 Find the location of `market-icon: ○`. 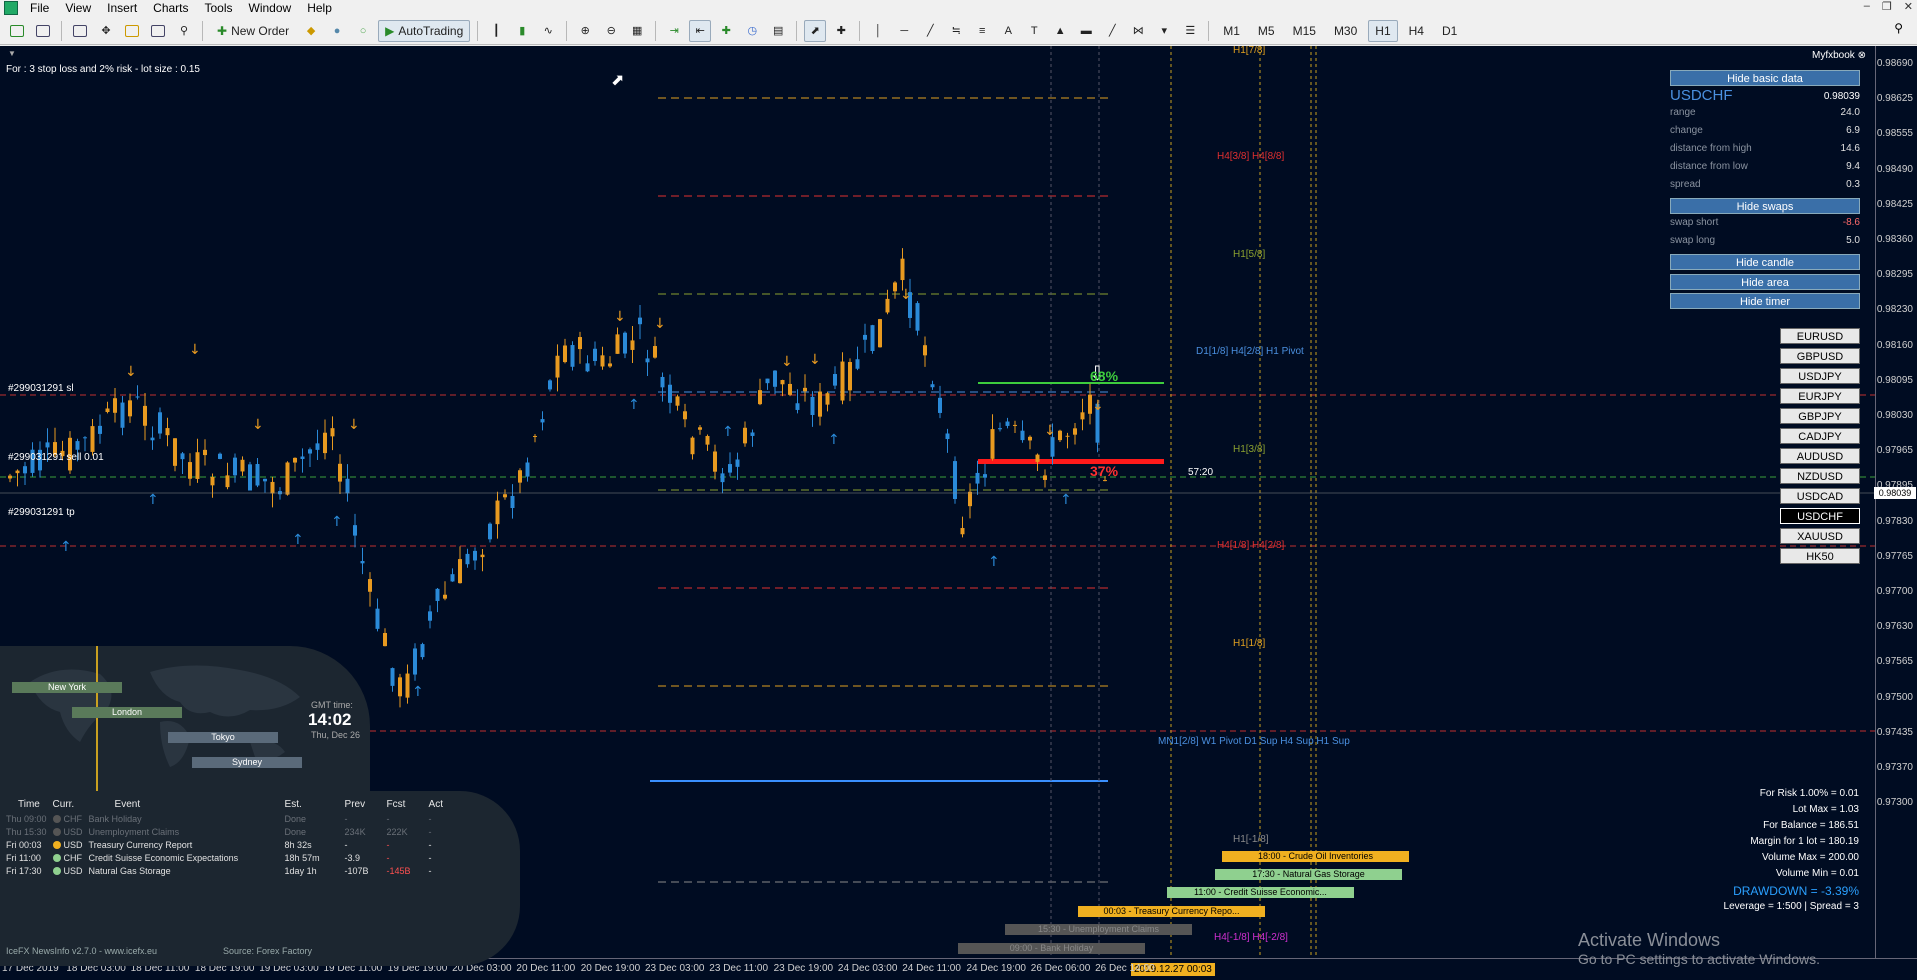

market-icon: ○ is located at coordinates (363, 31).